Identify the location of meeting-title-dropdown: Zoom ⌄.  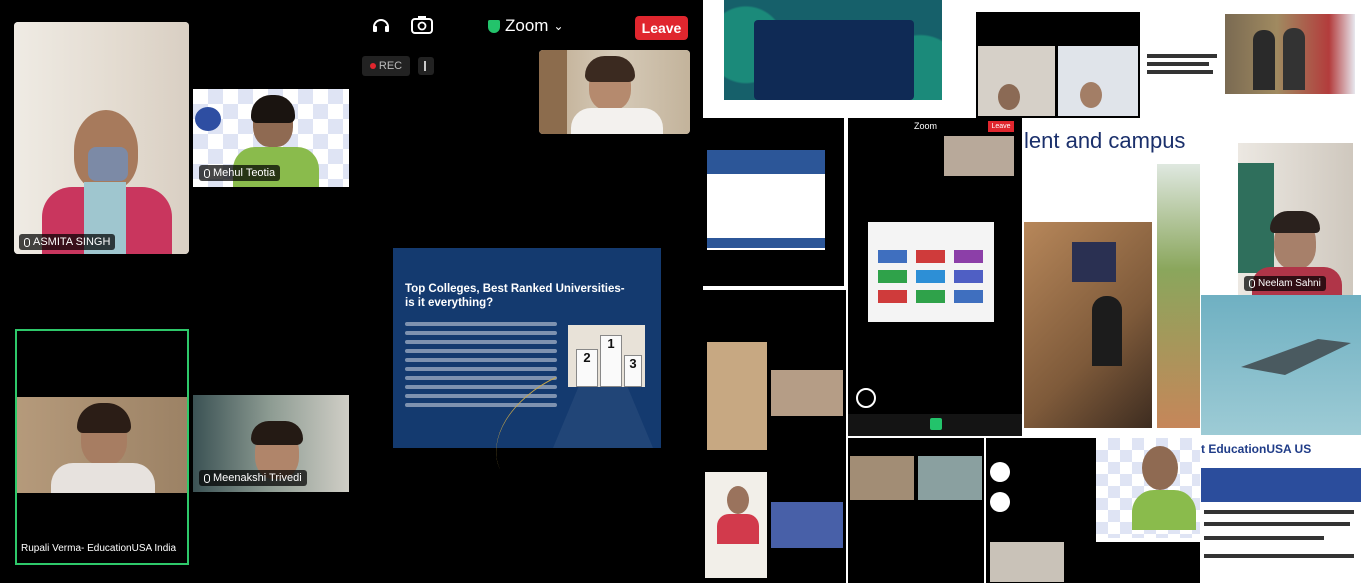
(526, 26).